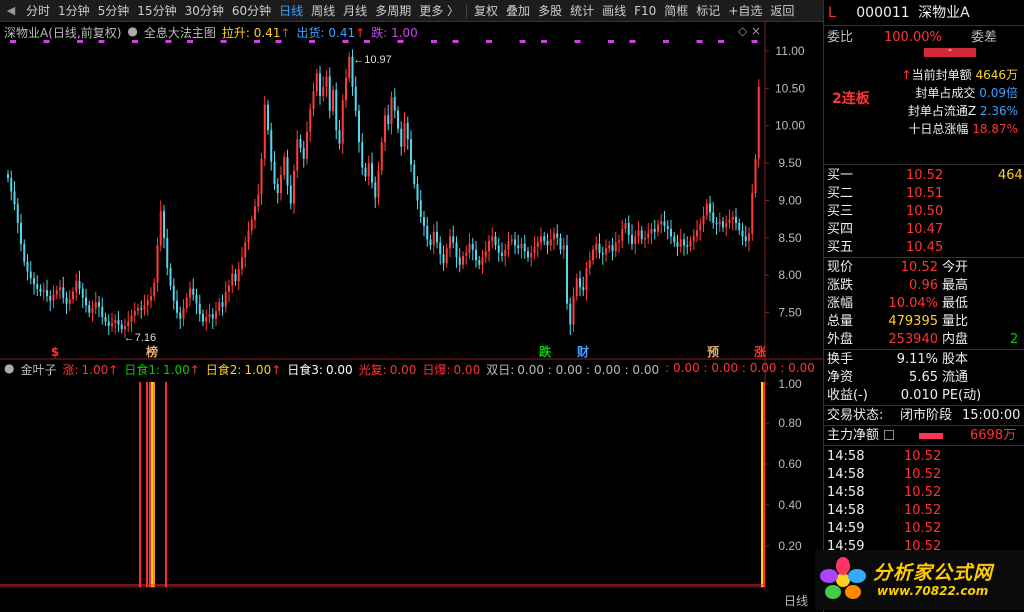 This screenshot has width=1024, height=612. I want to click on seal-amount-value: 4646万, so click(996, 75).